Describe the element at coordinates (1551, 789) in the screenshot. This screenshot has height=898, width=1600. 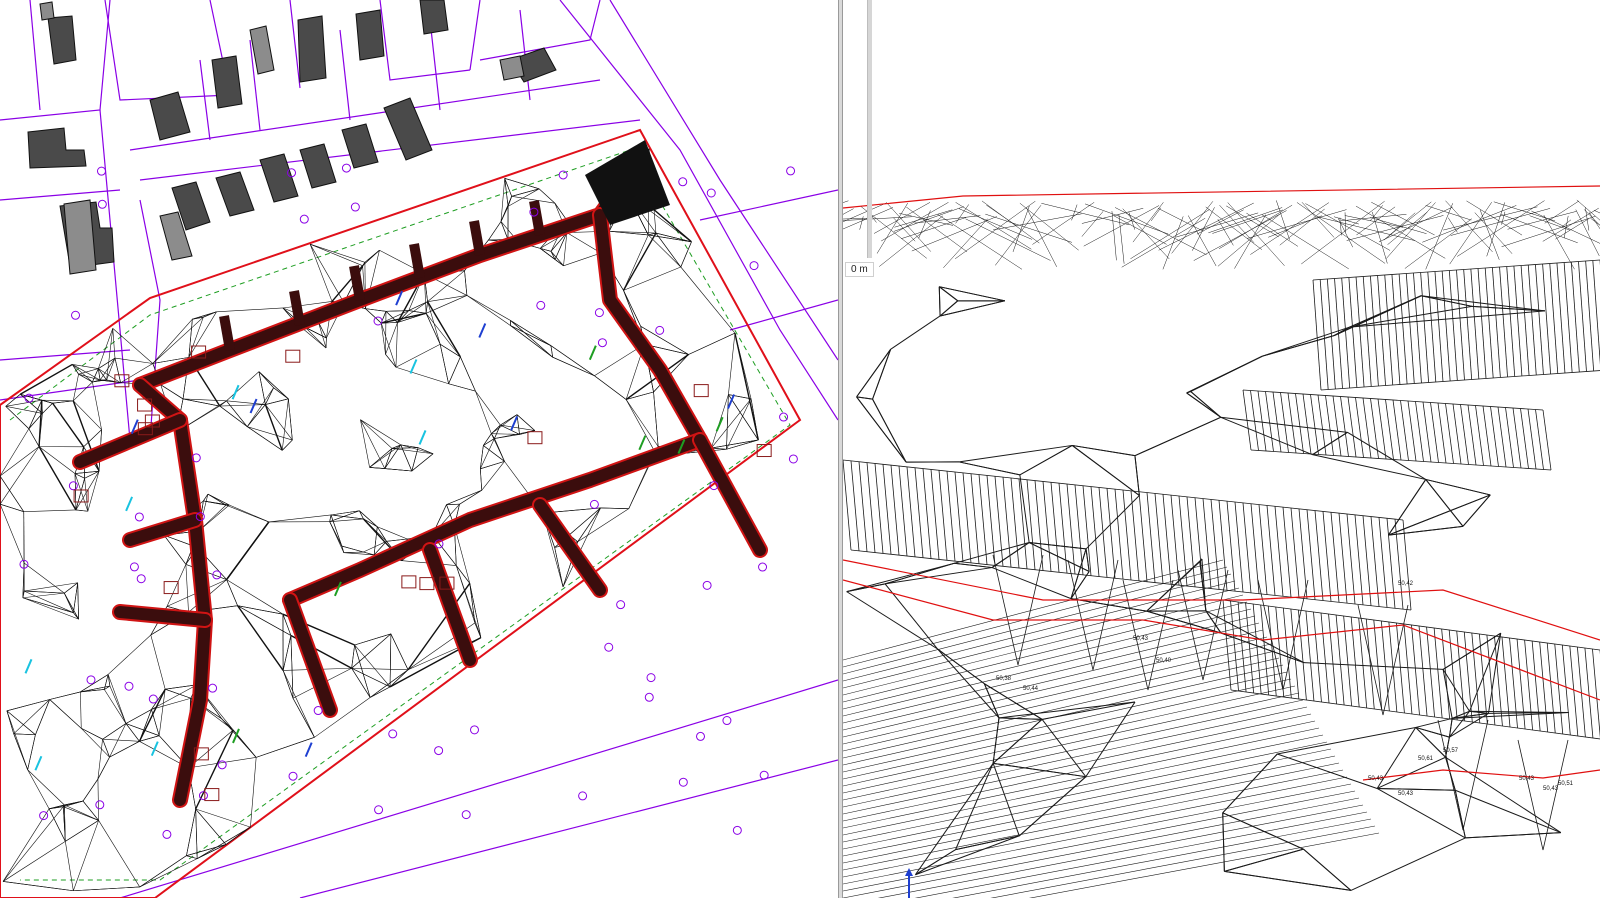
I see `elevation-label: 50,43` at that location.